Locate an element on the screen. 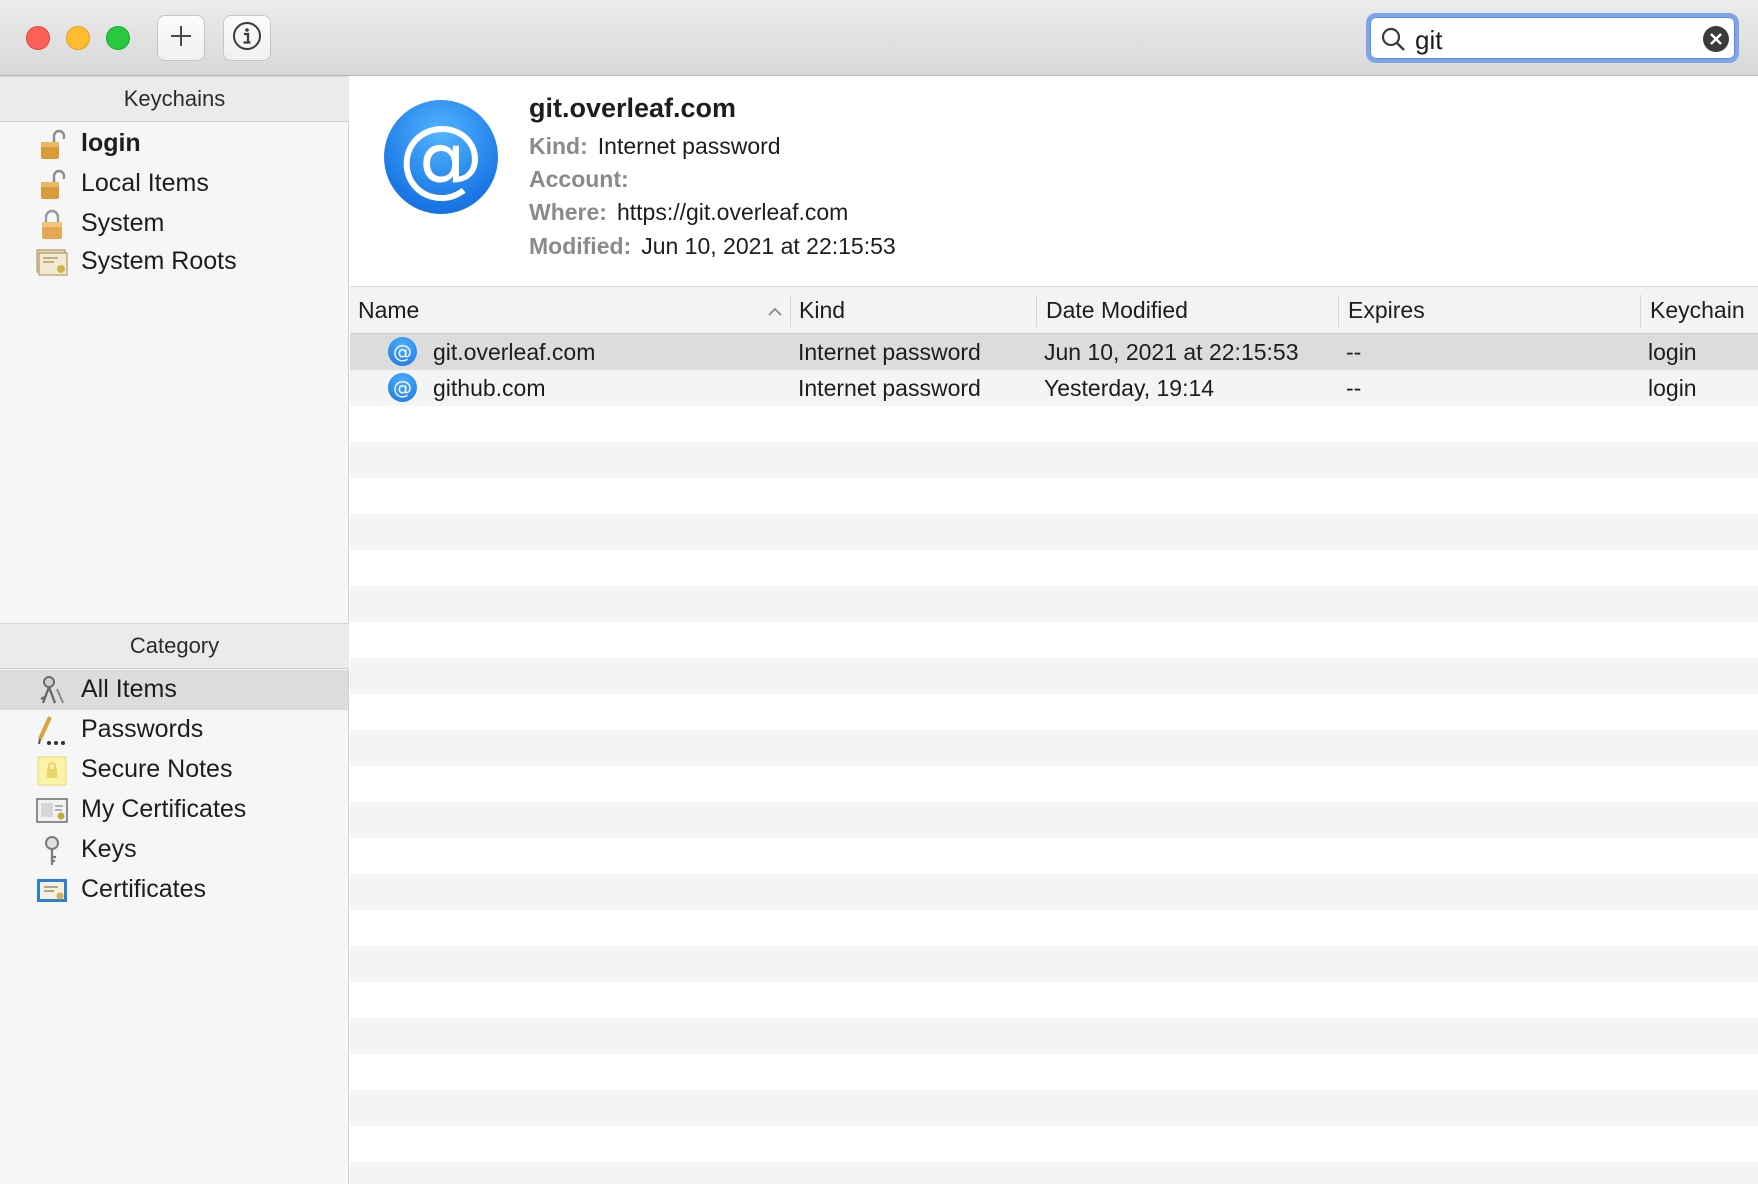  keychain-item-login: login is located at coordinates (174, 144).